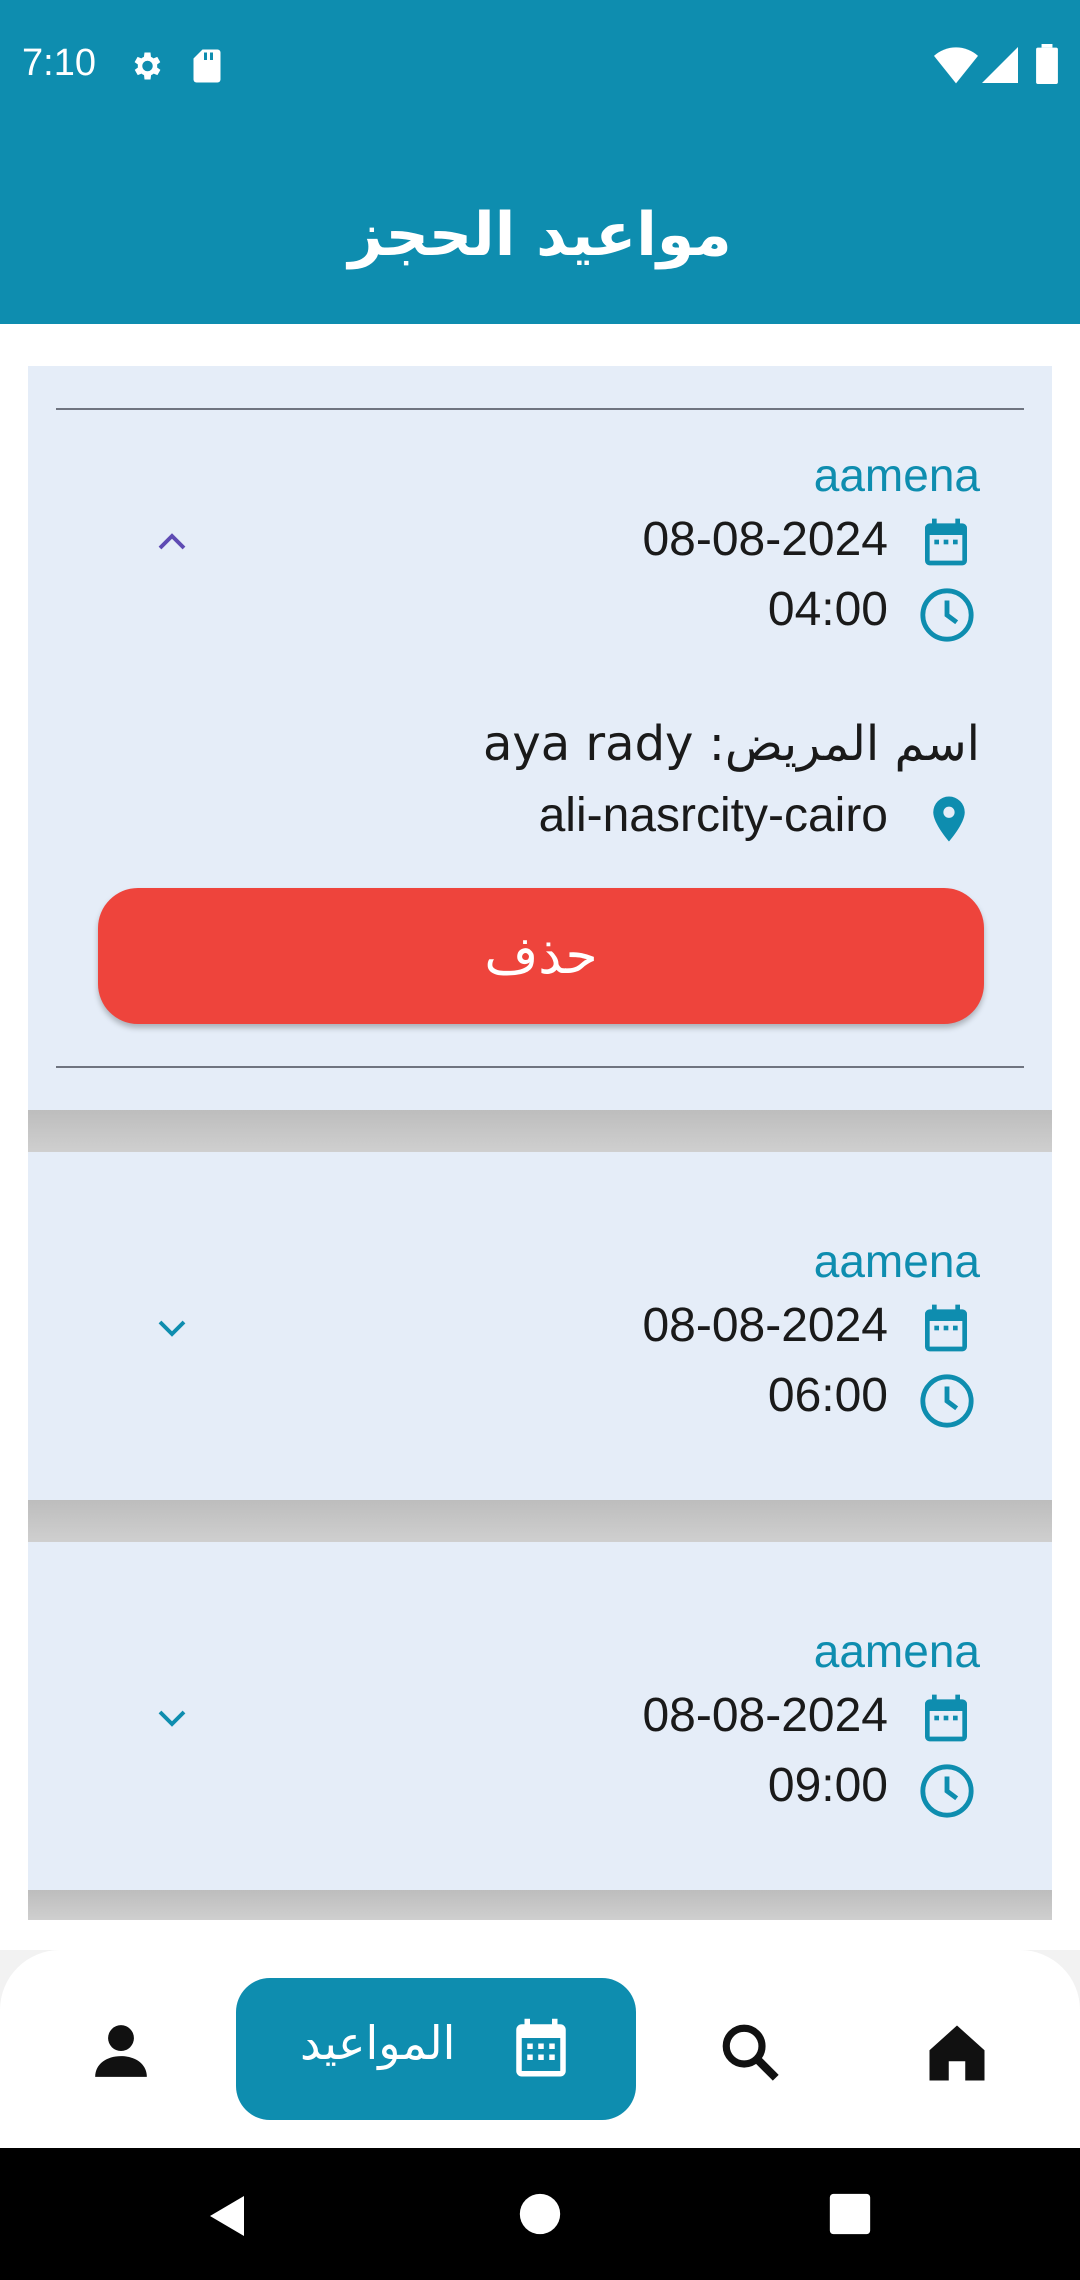  What do you see at coordinates (957, 2053) in the screenshot?
I see `home-icon` at bounding box center [957, 2053].